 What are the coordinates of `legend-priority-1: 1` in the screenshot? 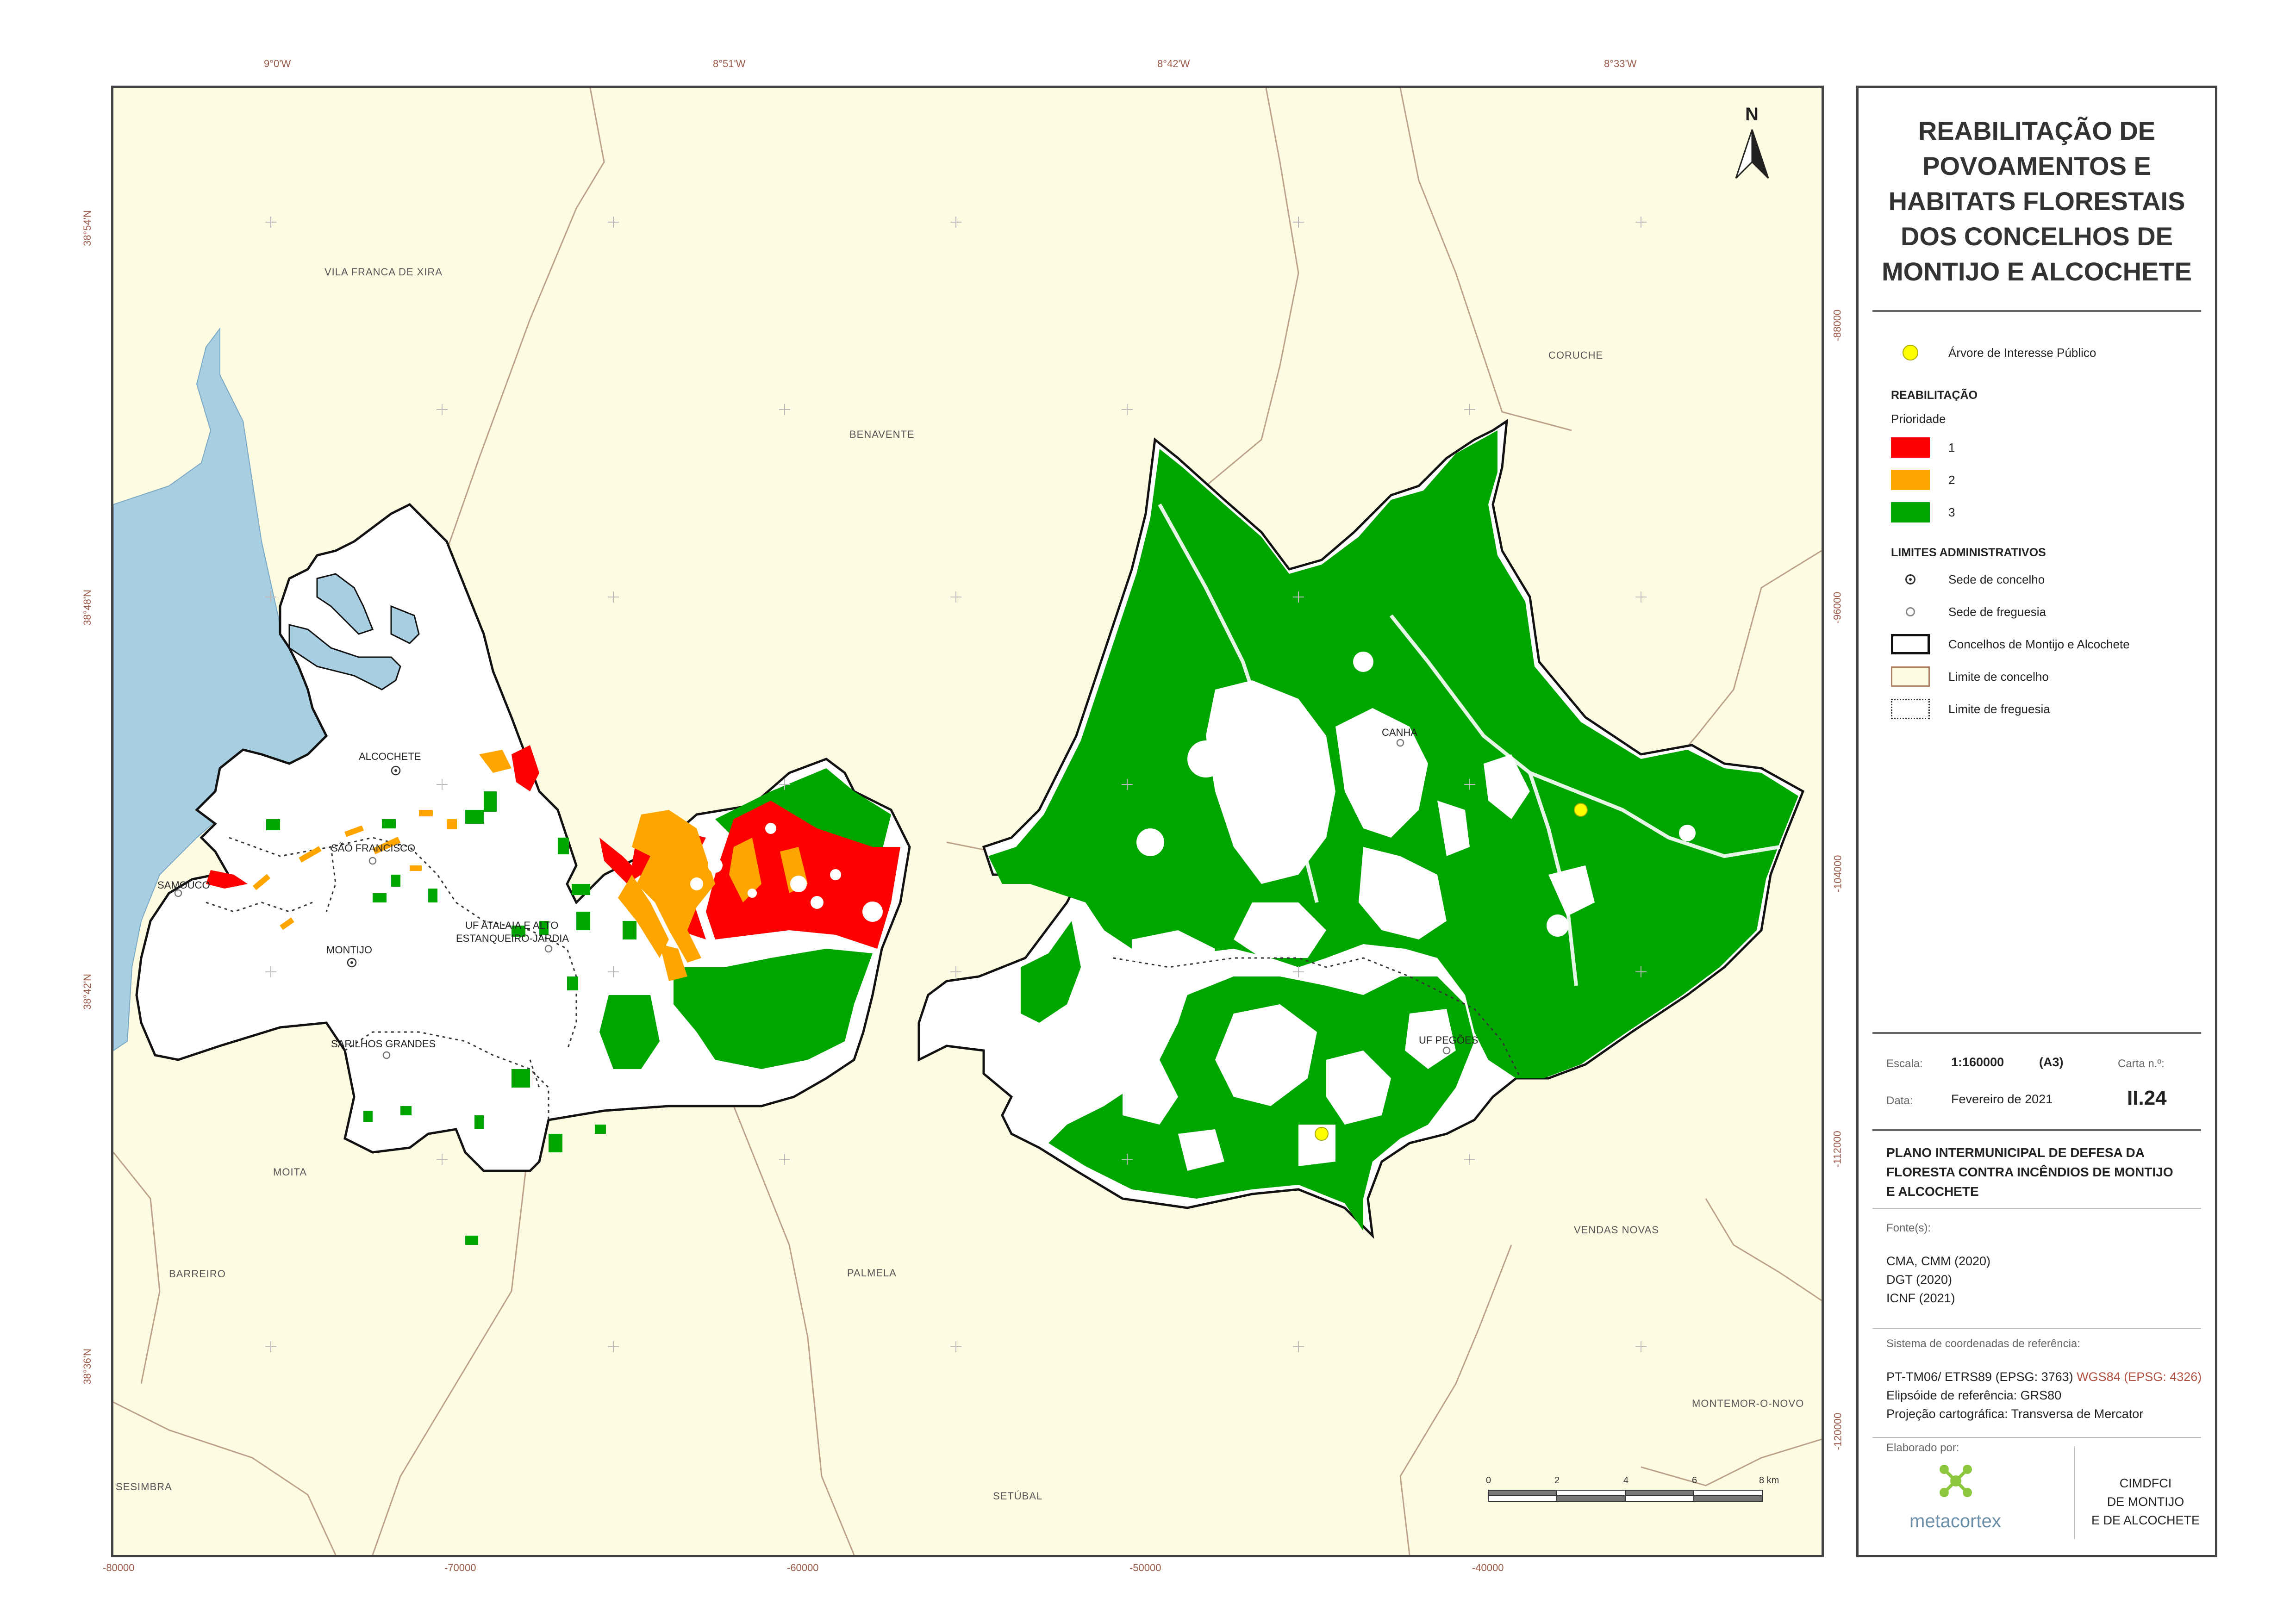 It's located at (1923, 447).